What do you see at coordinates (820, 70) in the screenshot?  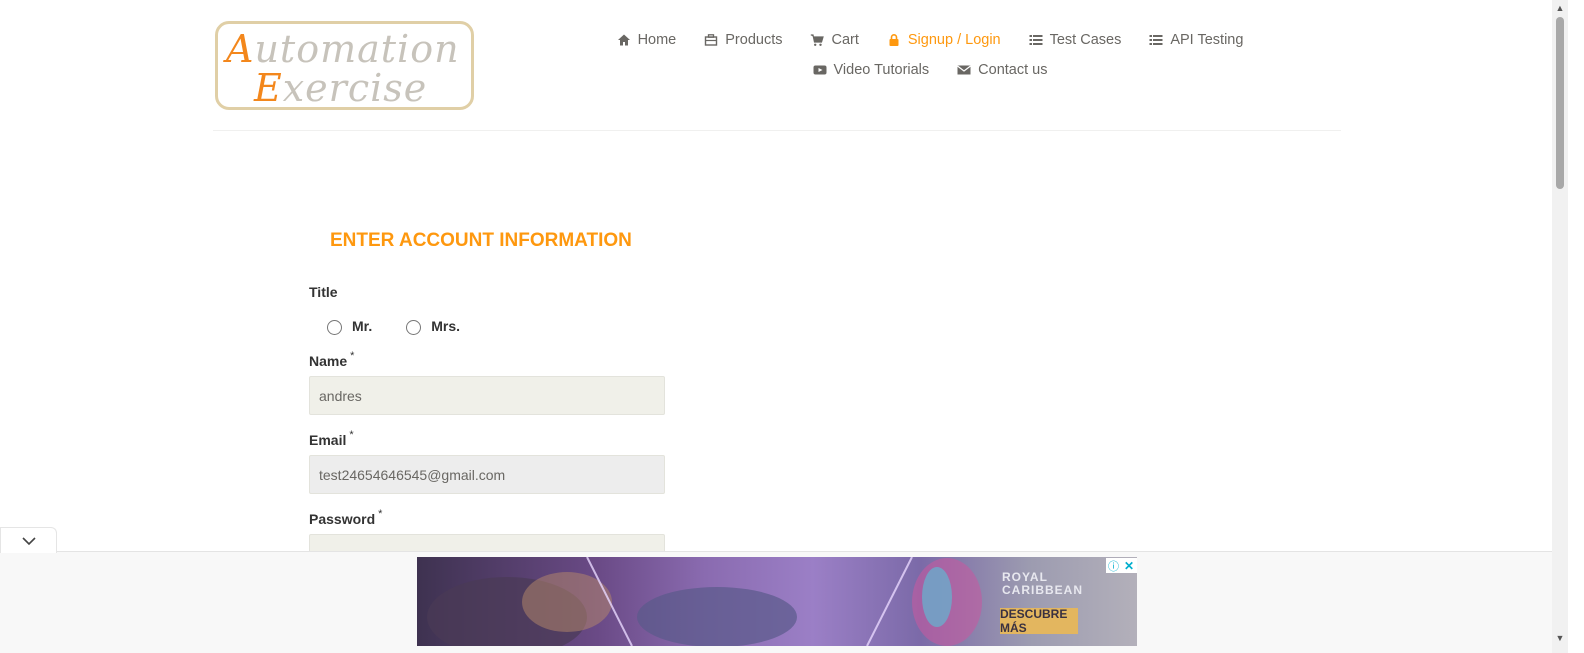 I see `youtube-icon` at bounding box center [820, 70].